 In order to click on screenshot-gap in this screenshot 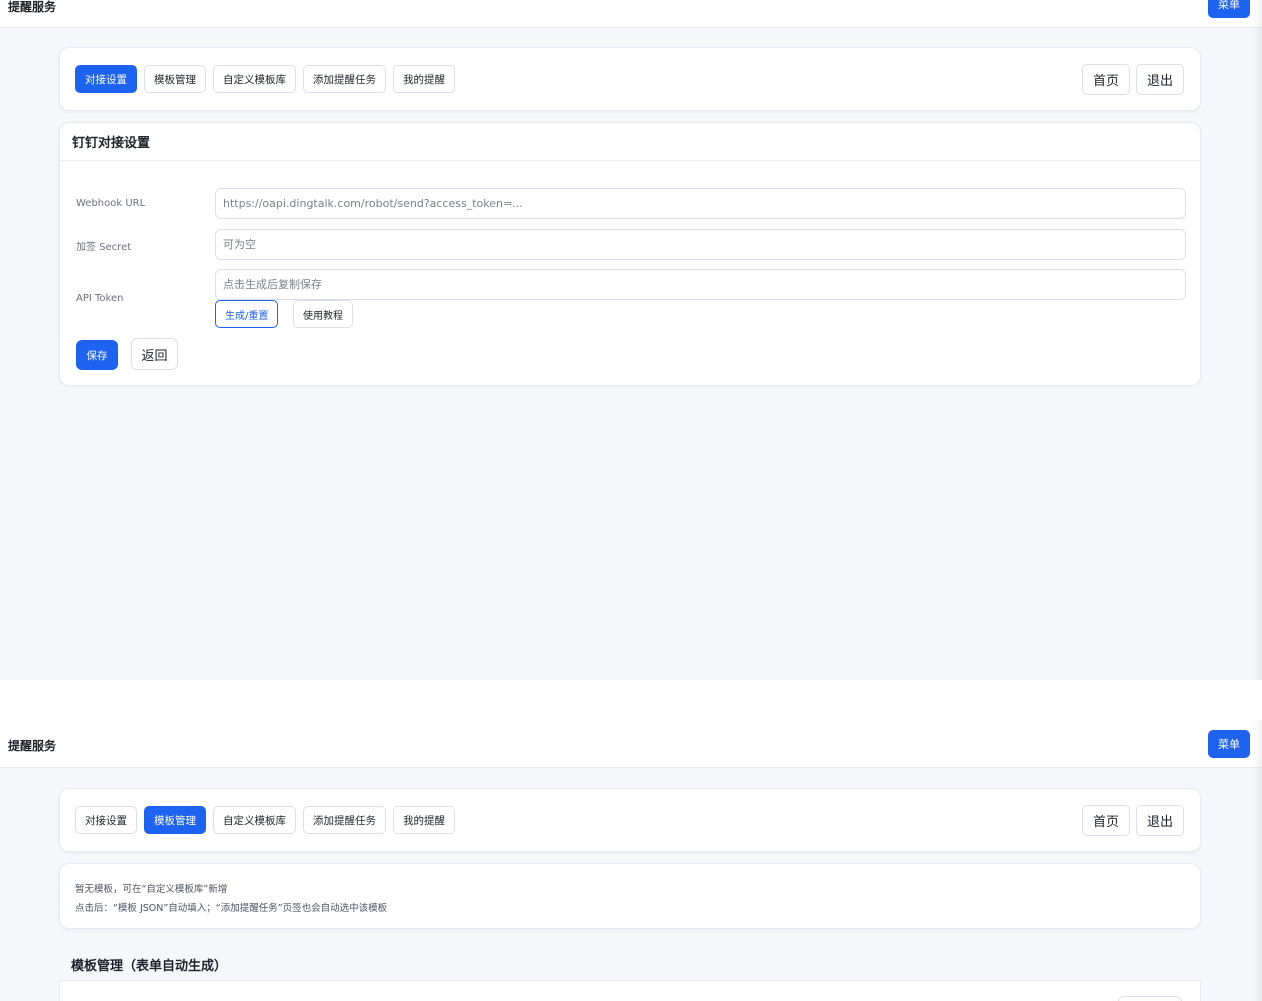, I will do `click(631, 700)`.